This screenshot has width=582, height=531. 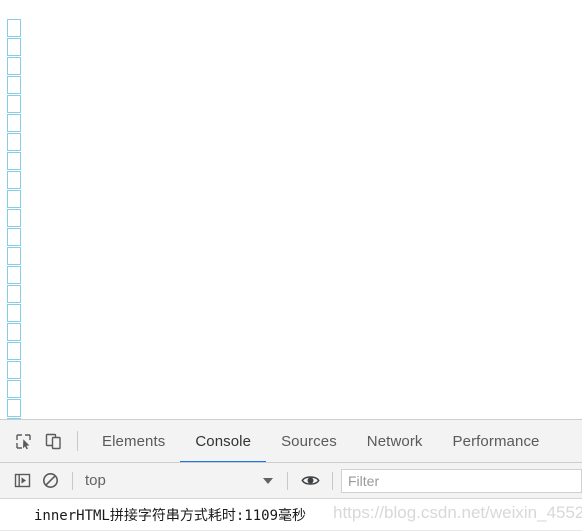 I want to click on console-context-selector: top, so click(x=180, y=481).